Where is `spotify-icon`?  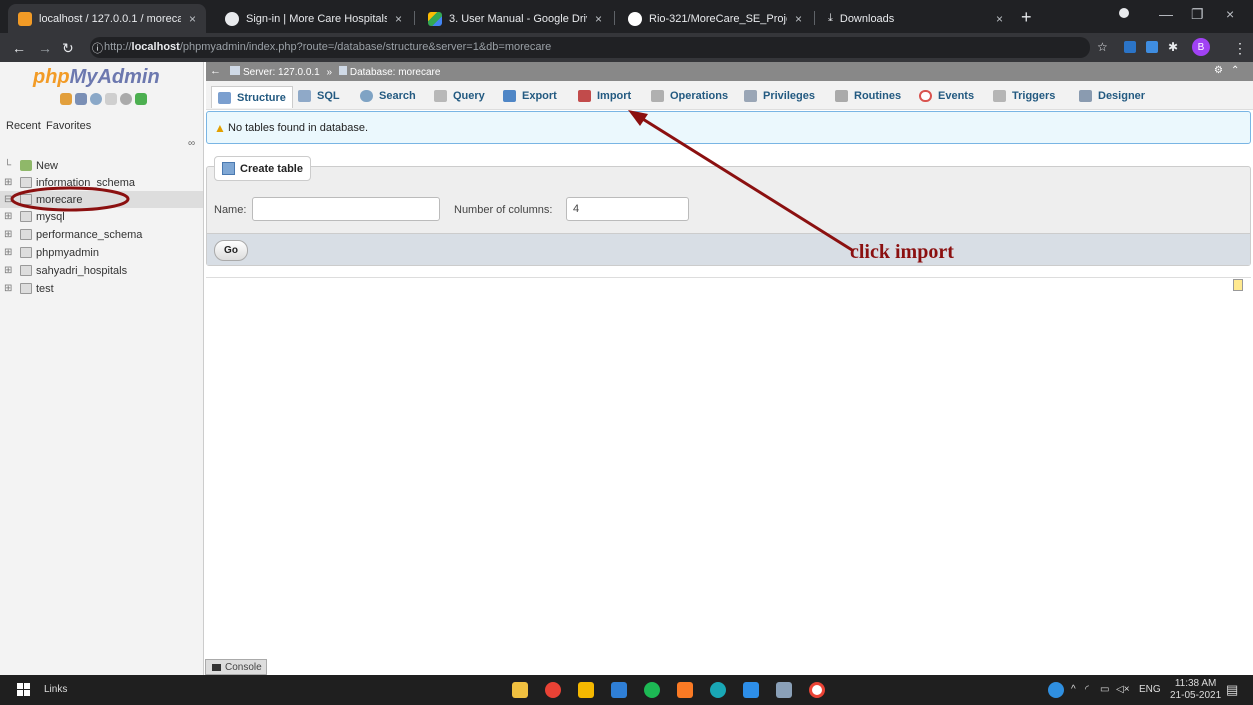 spotify-icon is located at coordinates (652, 690).